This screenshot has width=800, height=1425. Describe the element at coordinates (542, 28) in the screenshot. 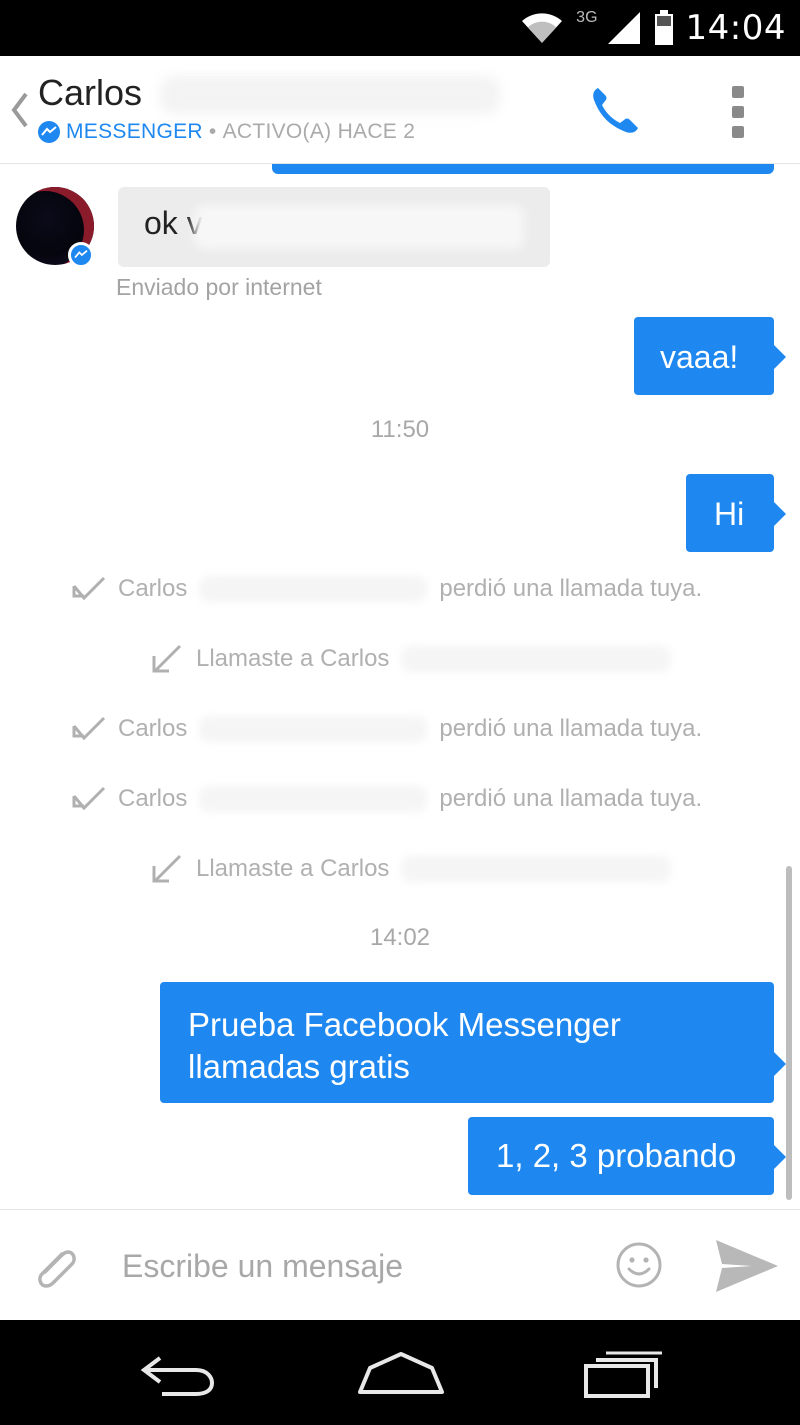

I see `wifi-icon` at that location.